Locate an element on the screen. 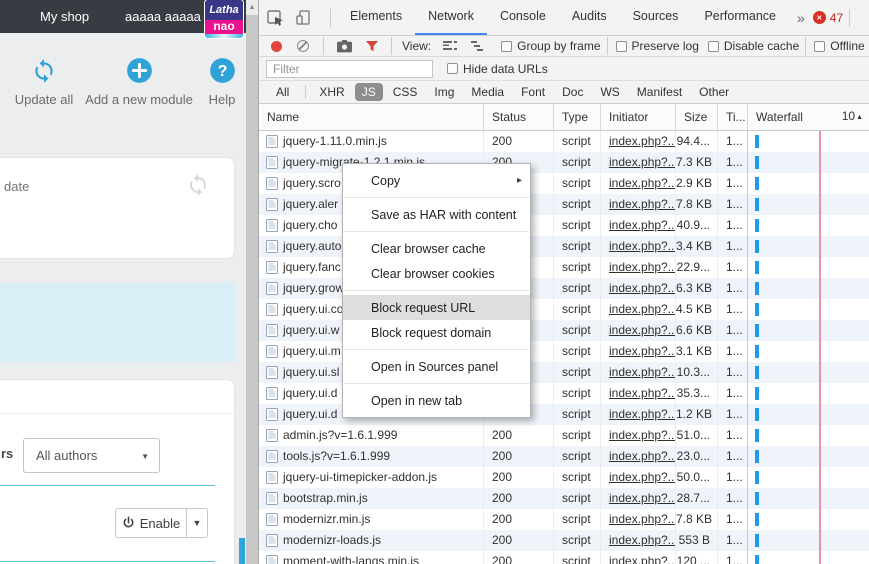 The image size is (869, 564). filter-manifest: Manifest is located at coordinates (659, 92).